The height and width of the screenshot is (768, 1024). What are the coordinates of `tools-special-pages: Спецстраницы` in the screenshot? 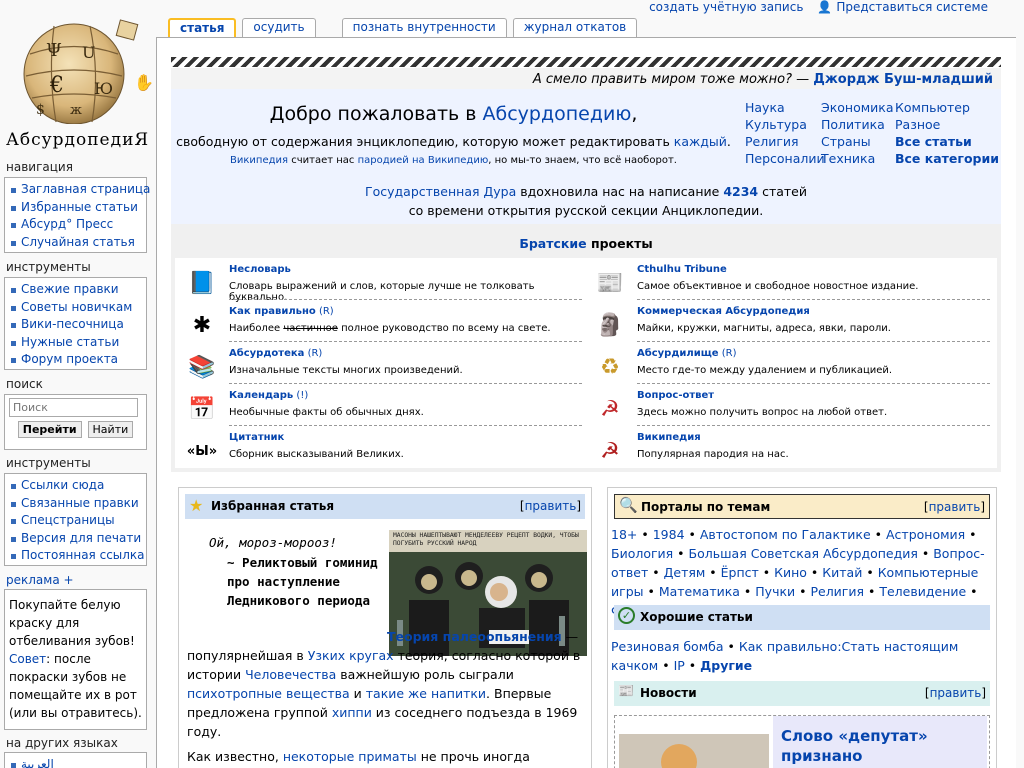 It's located at (75, 521).